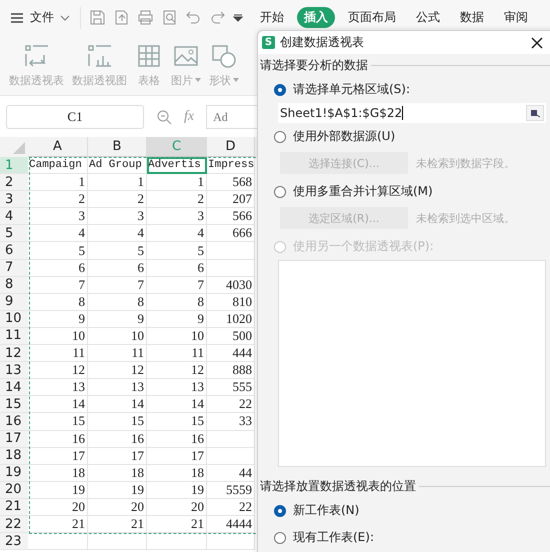 This screenshot has height=552, width=550. I want to click on row-header: 22, so click(14, 525).